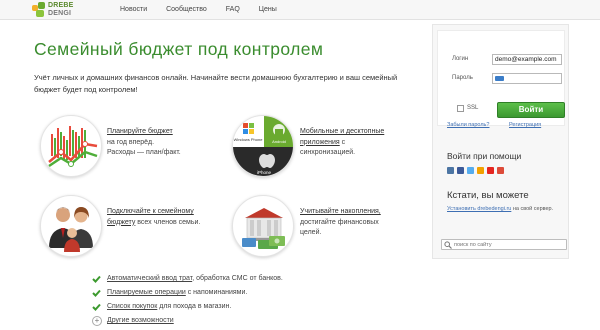 The width and height of the screenshot is (600, 330). I want to click on yandex-icon, so click(490, 170).